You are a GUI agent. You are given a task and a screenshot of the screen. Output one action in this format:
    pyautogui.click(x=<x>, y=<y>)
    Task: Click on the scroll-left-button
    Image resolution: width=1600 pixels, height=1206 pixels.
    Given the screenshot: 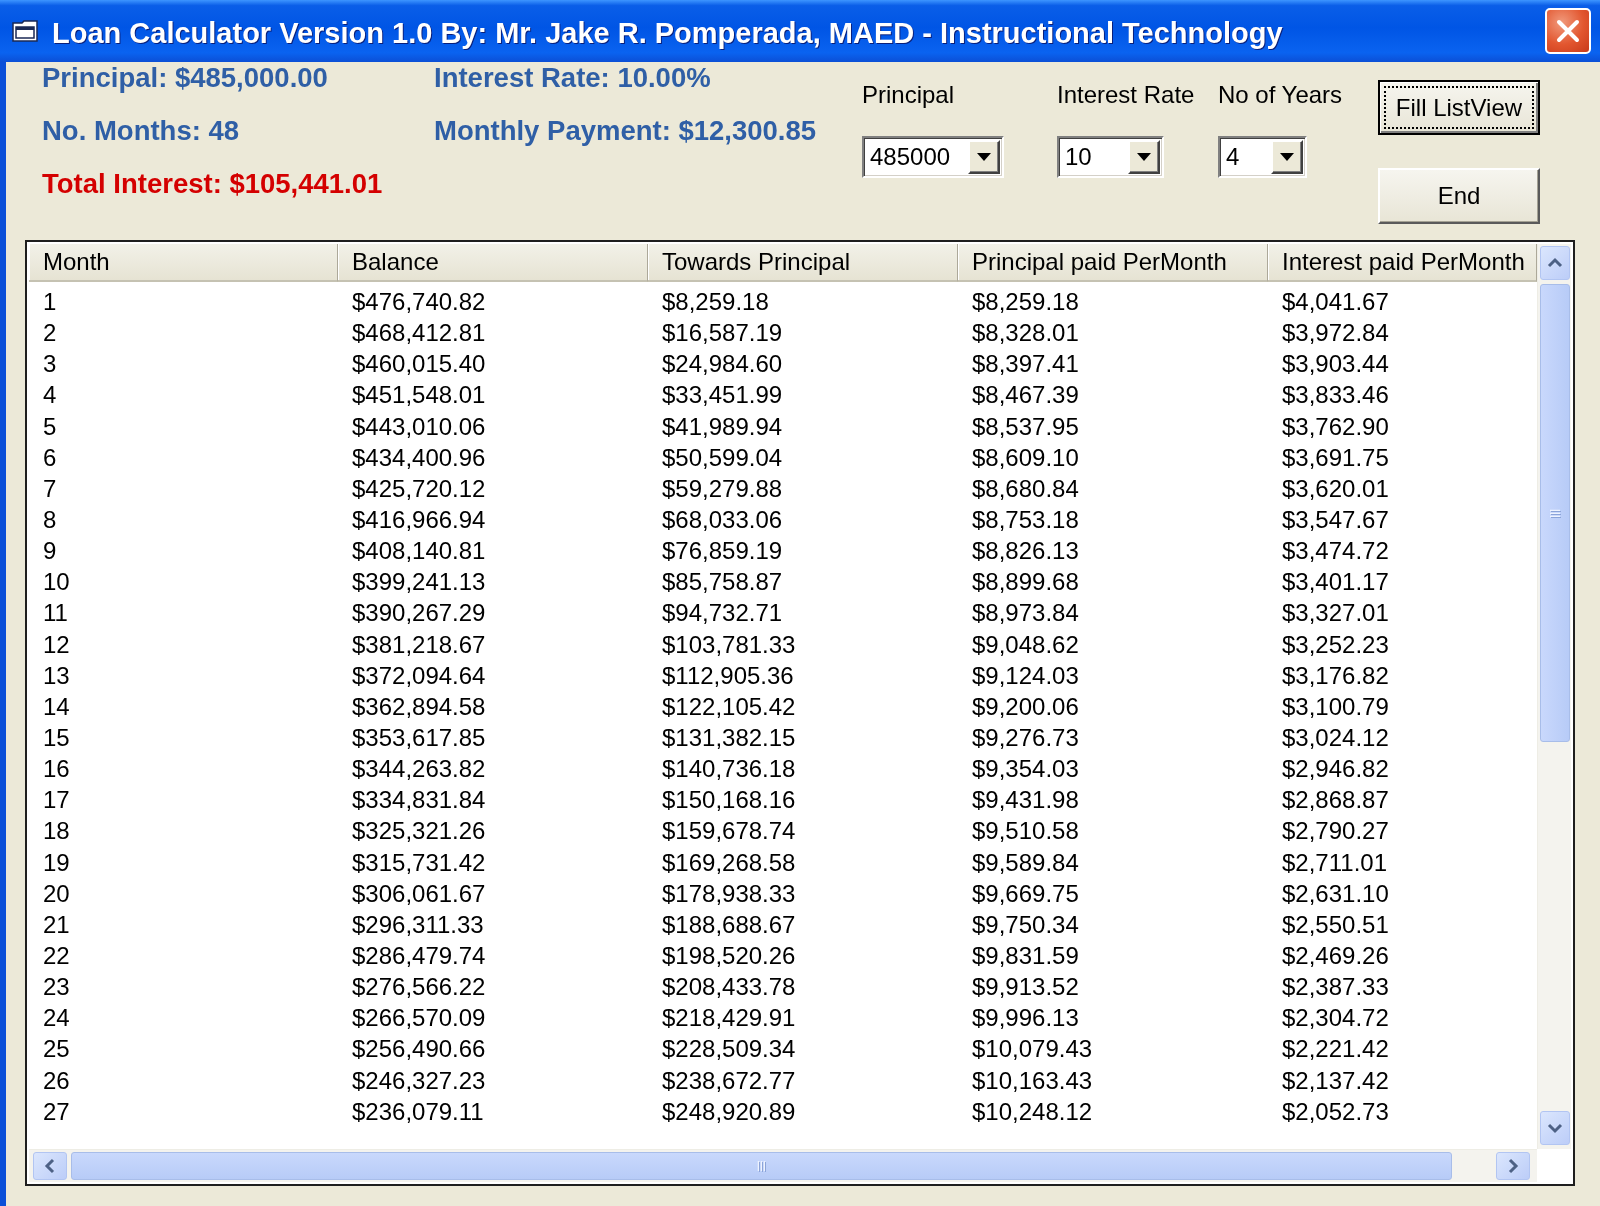 What is the action you would take?
    pyautogui.click(x=50, y=1166)
    